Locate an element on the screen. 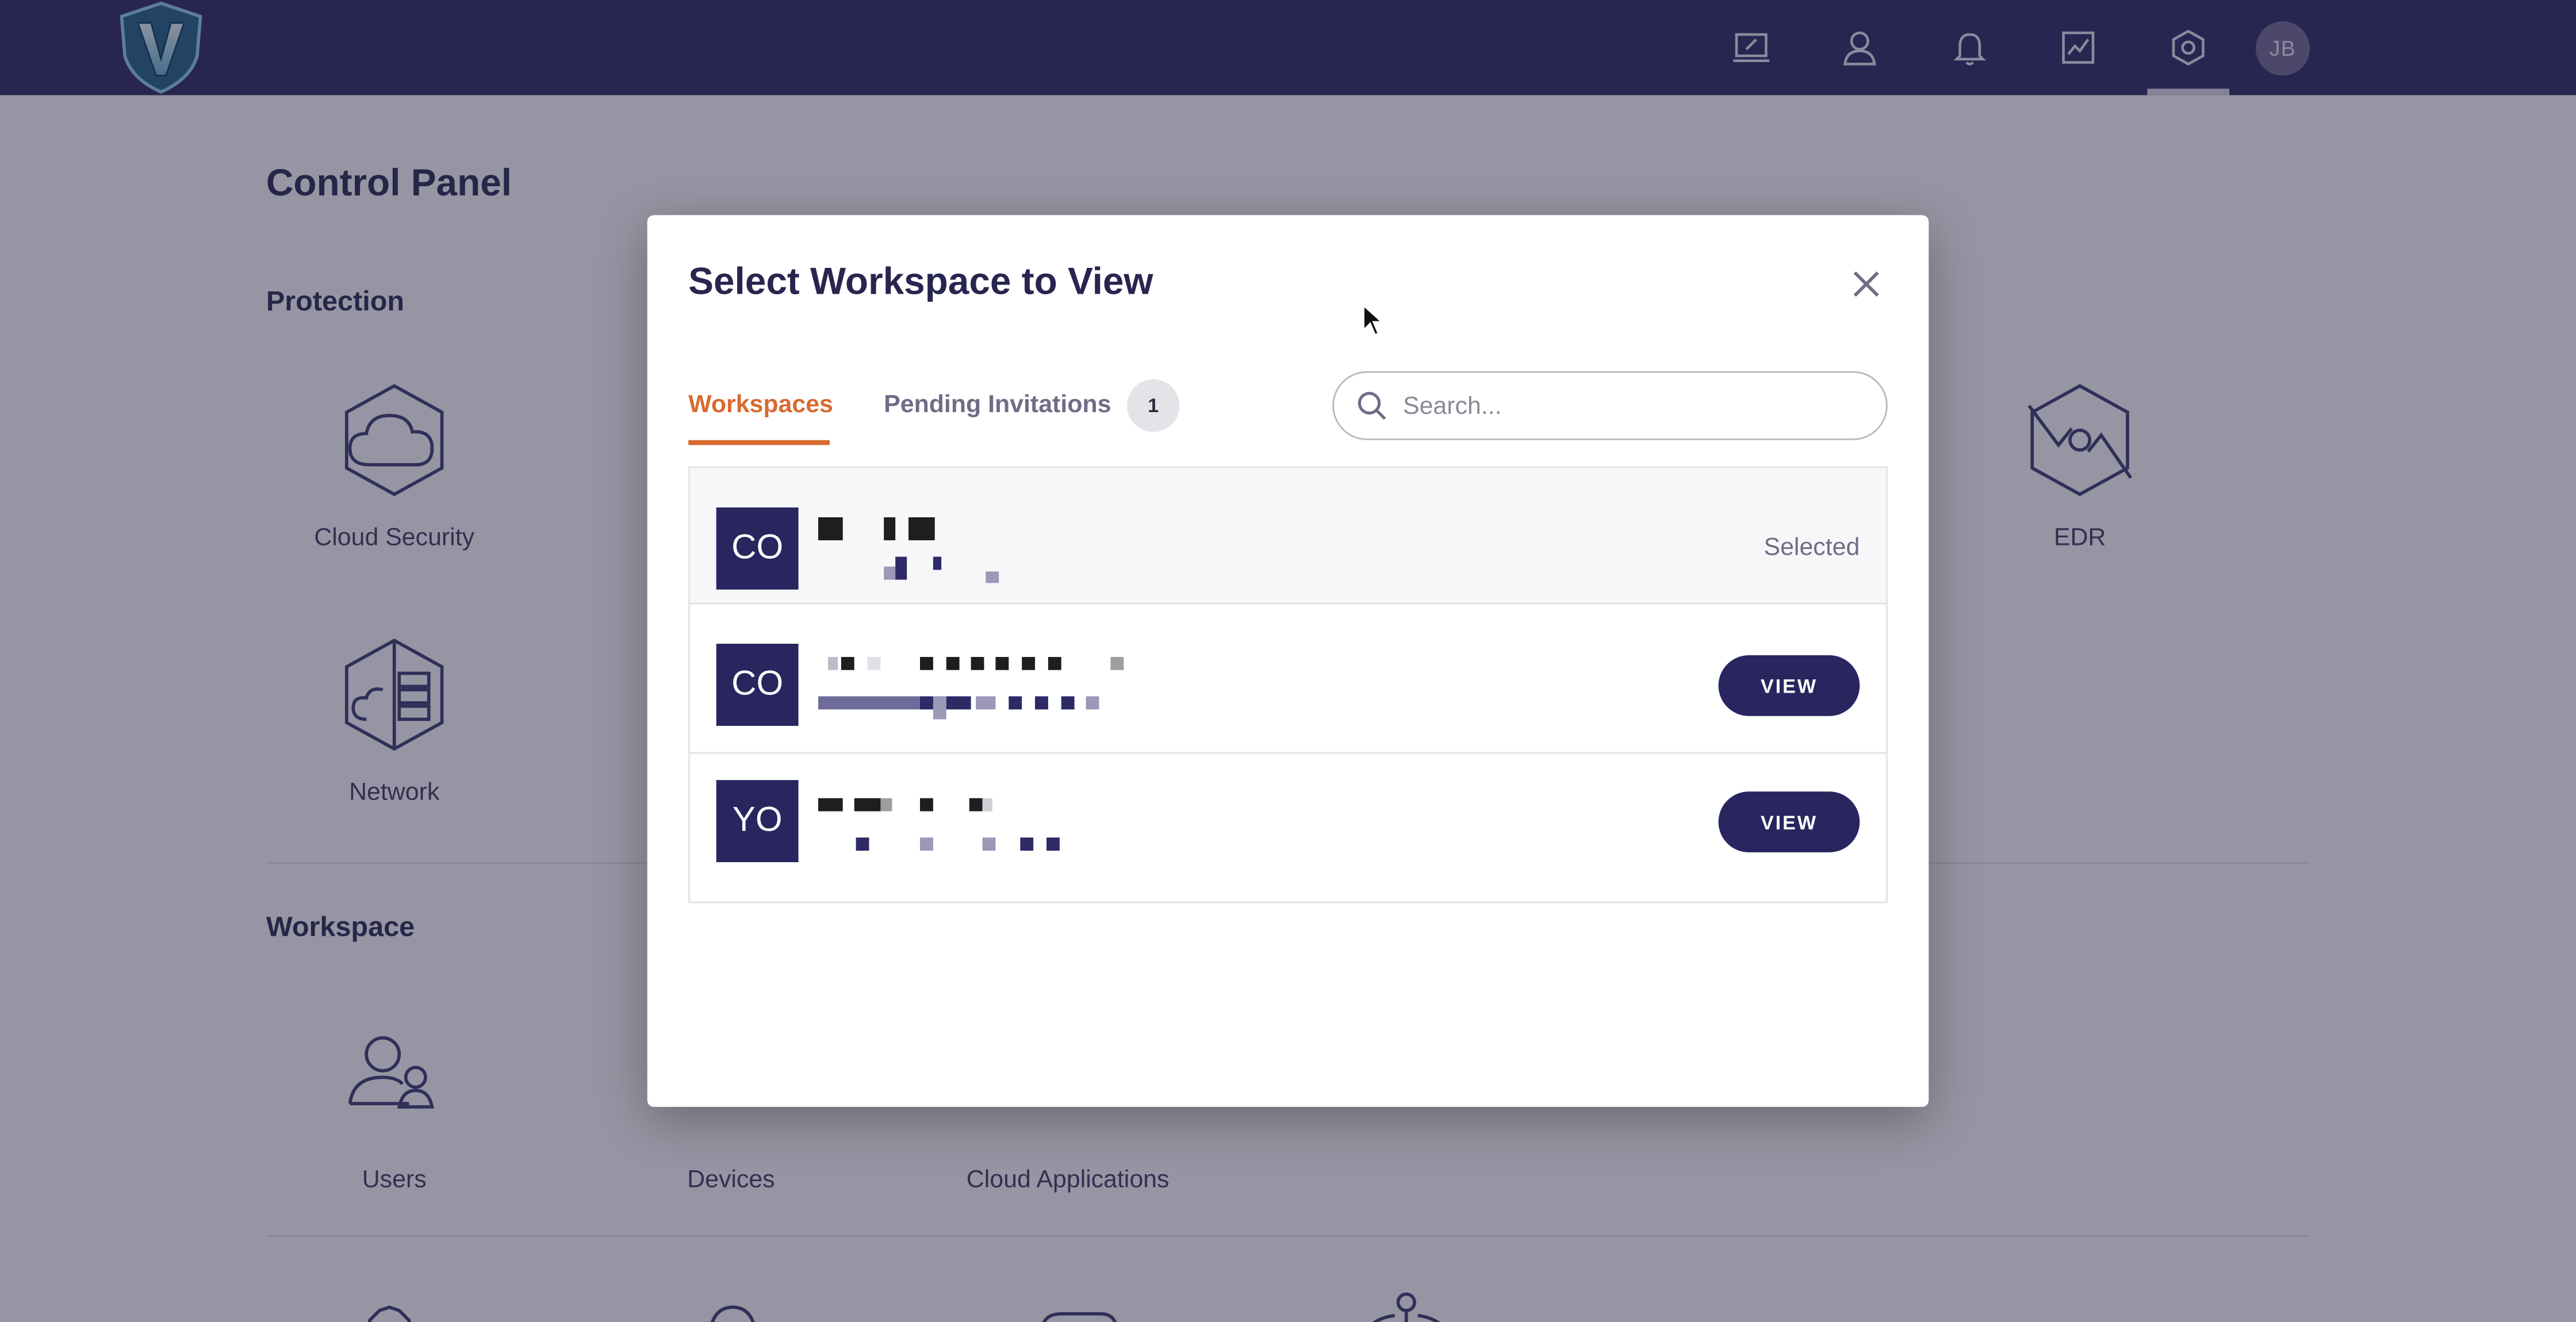  close-icon is located at coordinates (1866, 284).